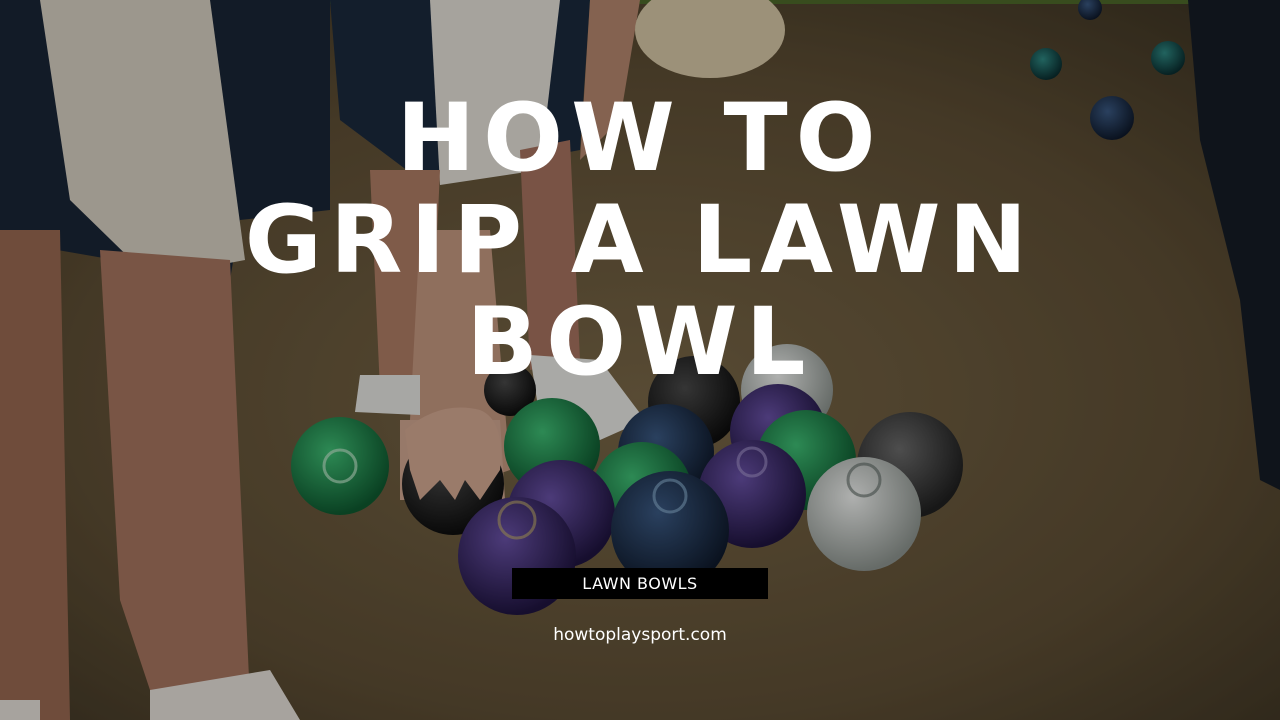  What do you see at coordinates (640, 342) in the screenshot?
I see `title-line-3: BOWL` at bounding box center [640, 342].